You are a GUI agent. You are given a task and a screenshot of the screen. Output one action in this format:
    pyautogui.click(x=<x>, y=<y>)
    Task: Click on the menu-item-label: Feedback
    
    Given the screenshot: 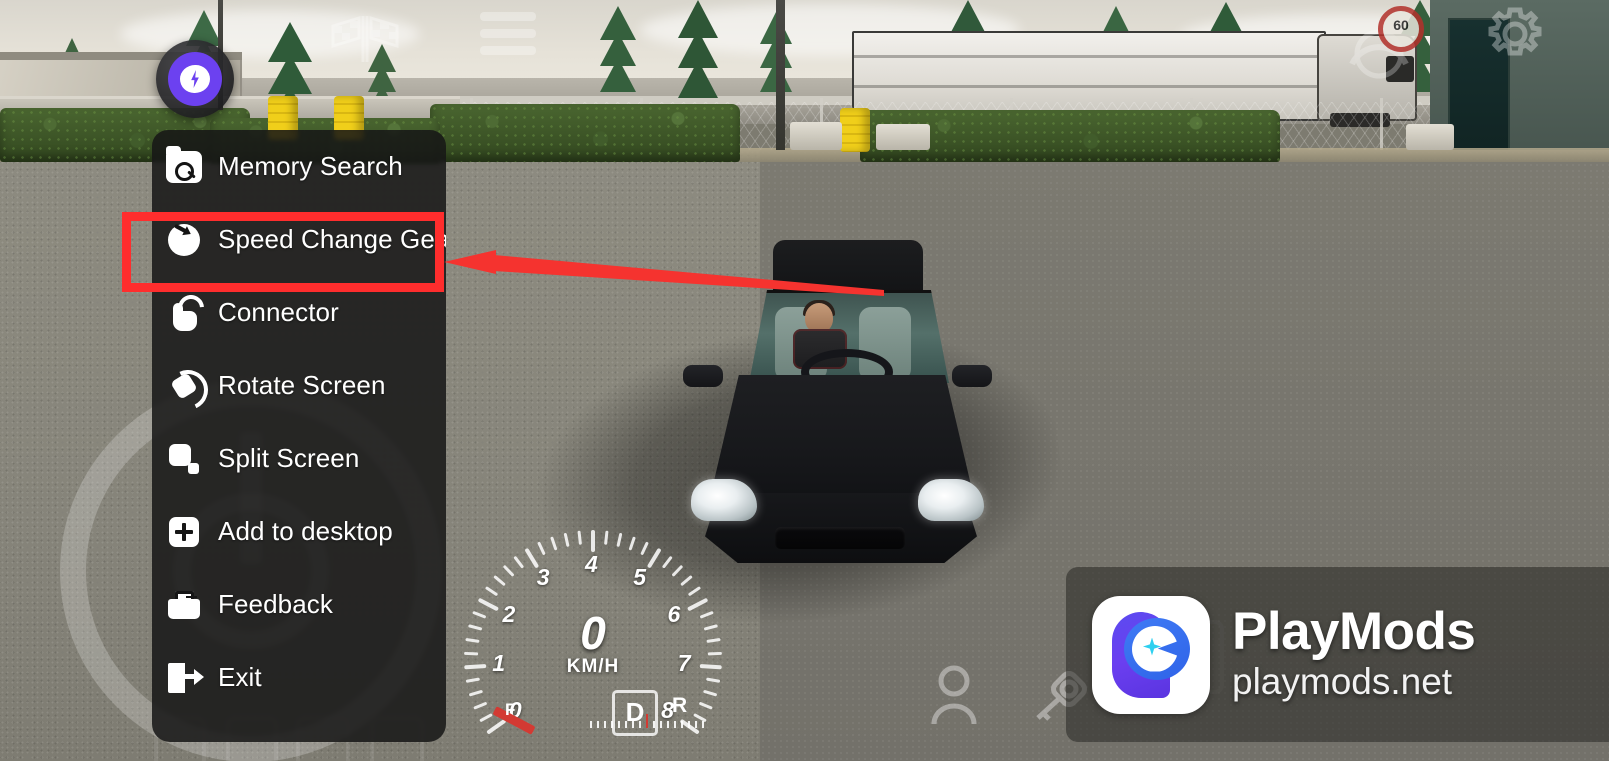 What is the action you would take?
    pyautogui.click(x=275, y=604)
    